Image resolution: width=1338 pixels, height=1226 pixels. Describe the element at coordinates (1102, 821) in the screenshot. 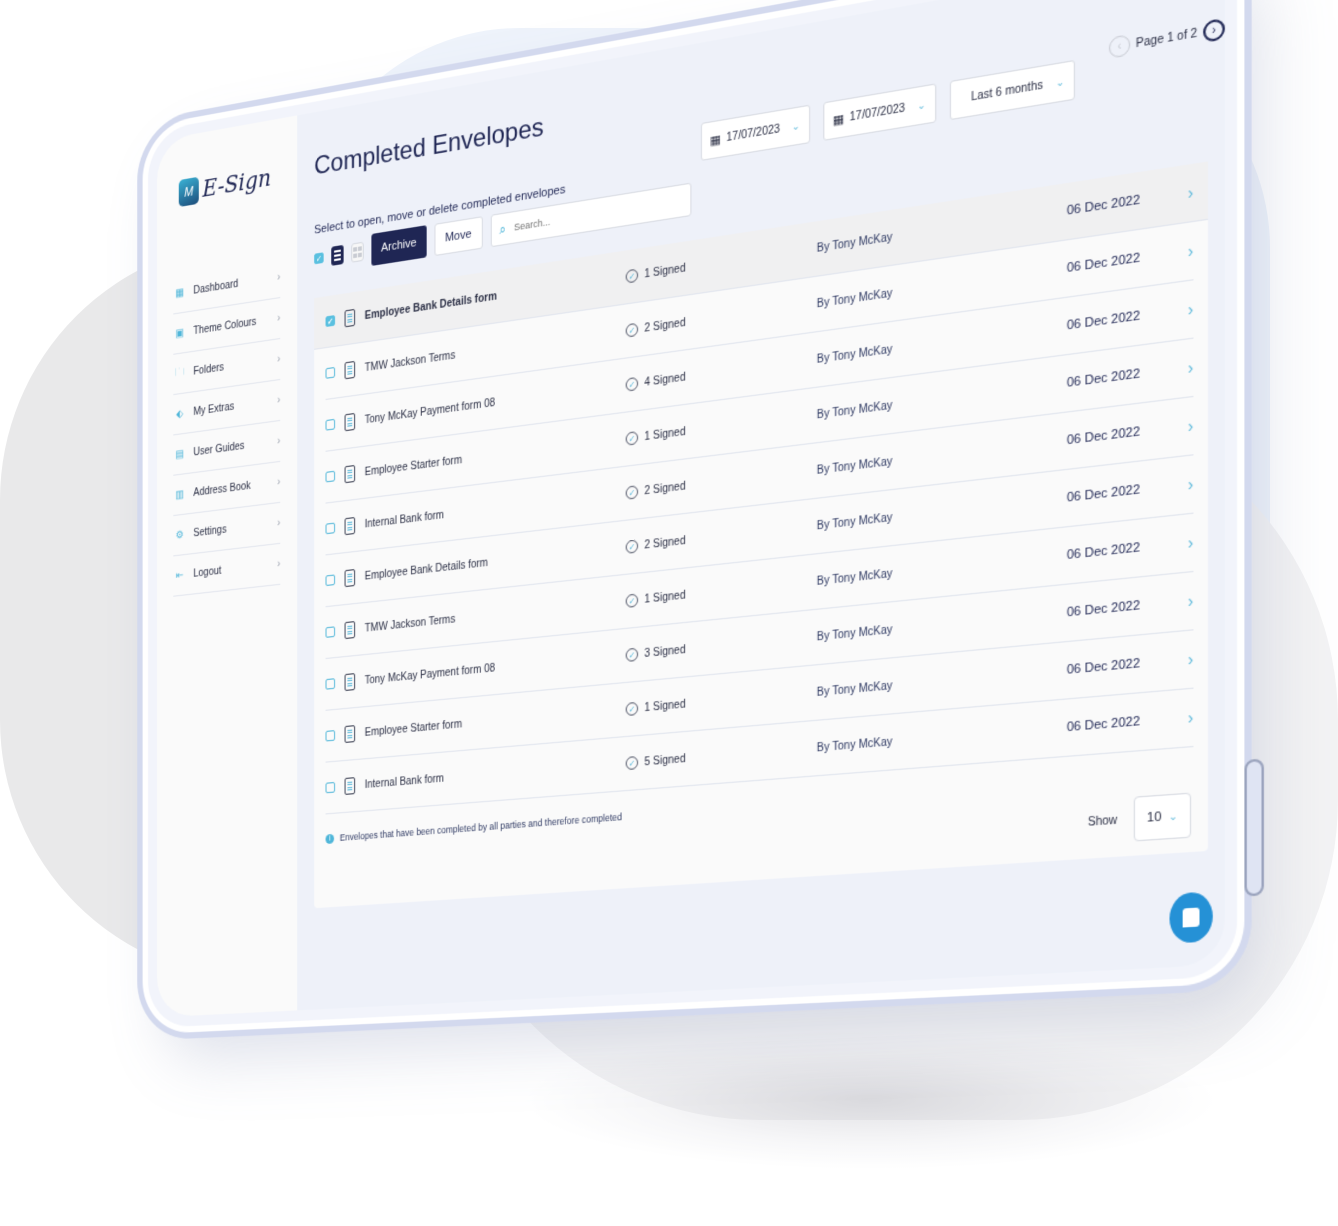

I see `show-label: Show` at that location.